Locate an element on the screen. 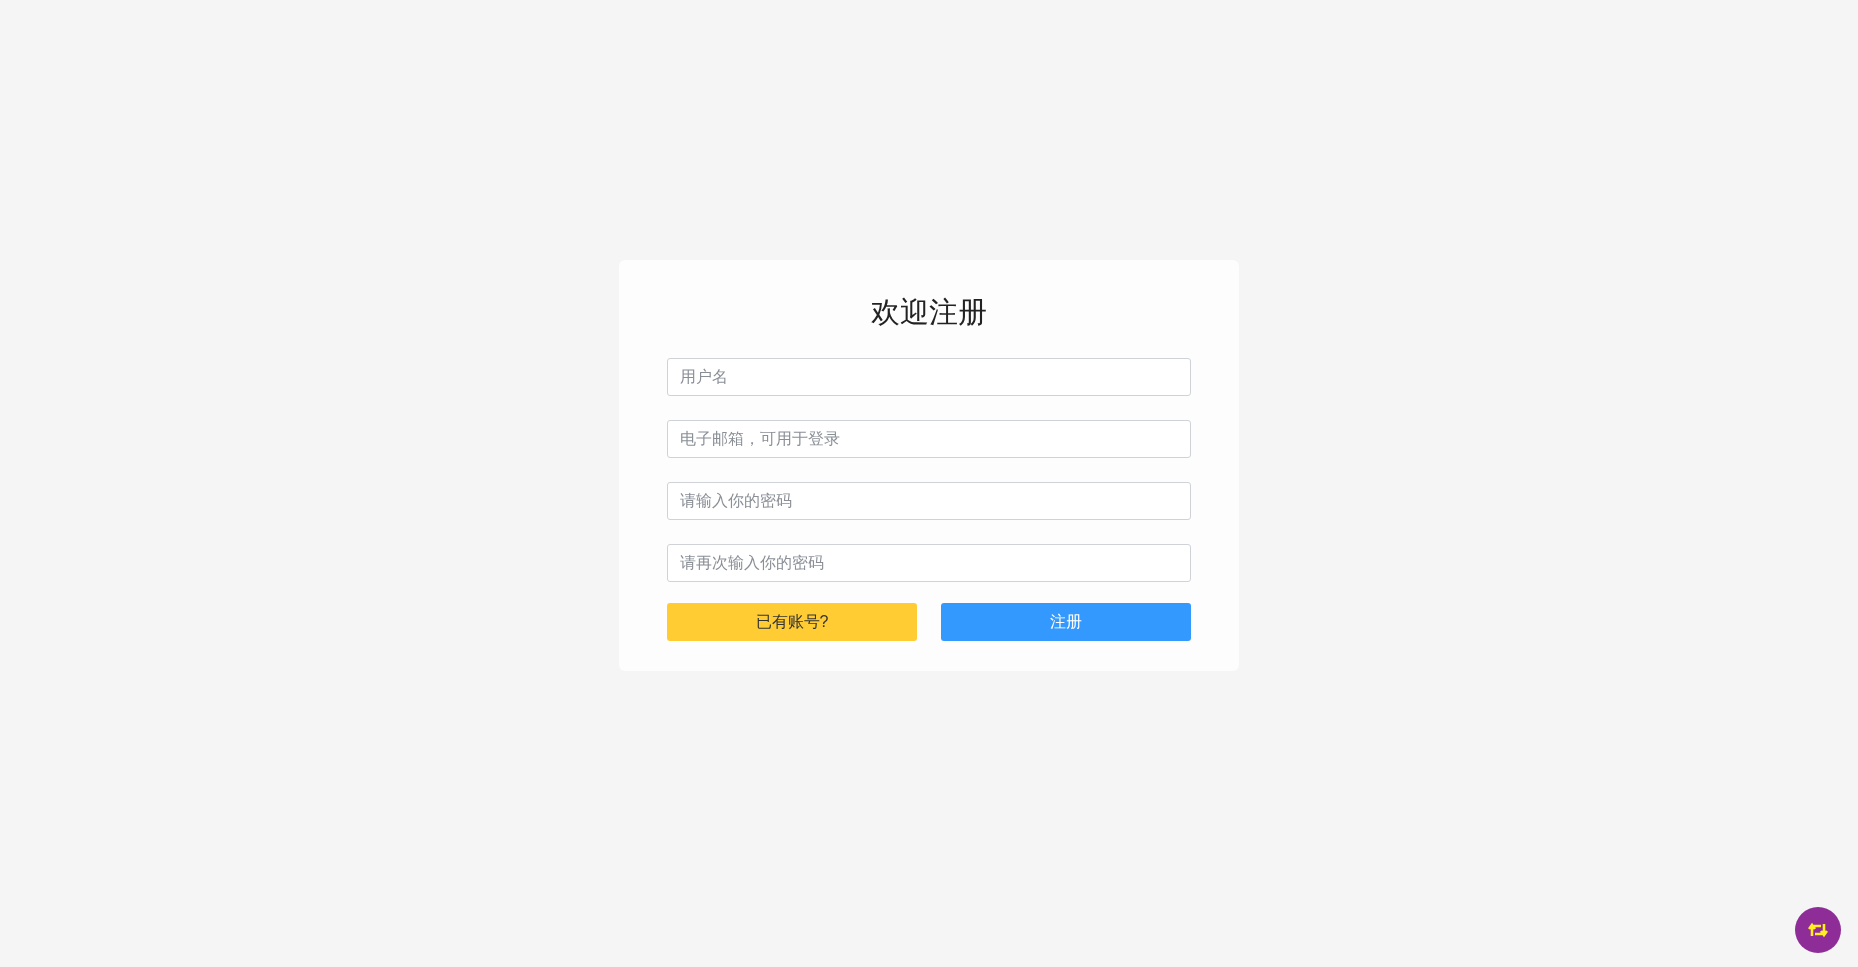  input-field: 电子邮箱，可用于登录 is located at coordinates (929, 439).